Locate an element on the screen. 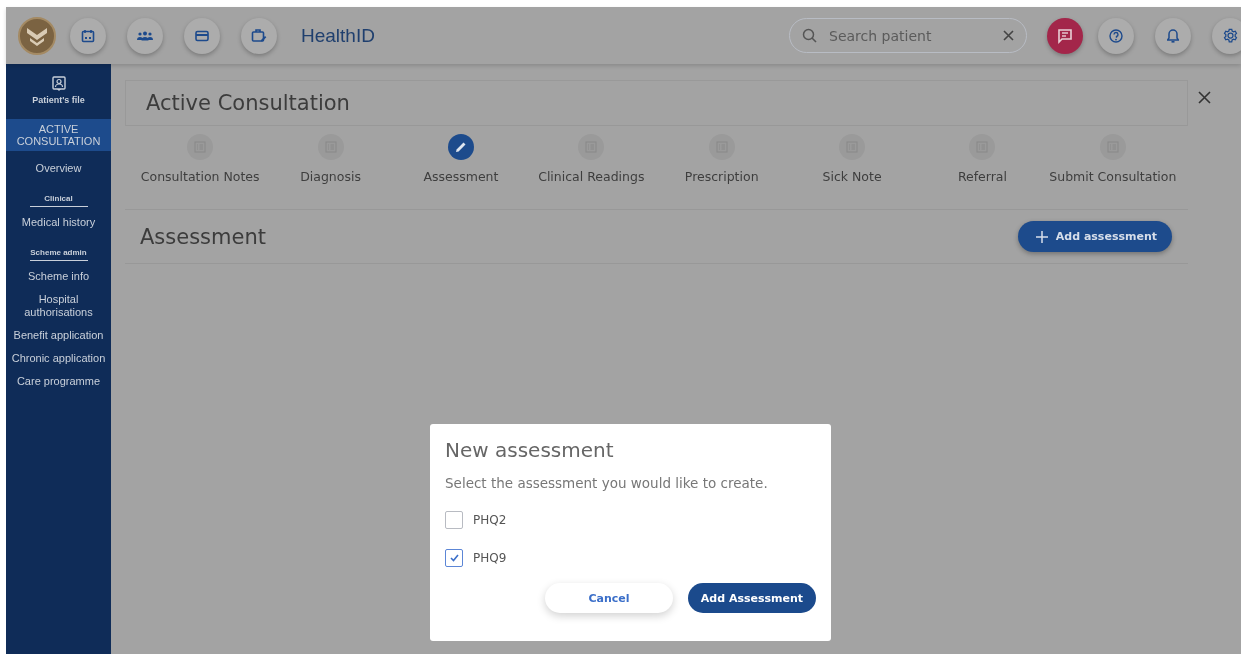  settings-button is located at coordinates (1226, 35).